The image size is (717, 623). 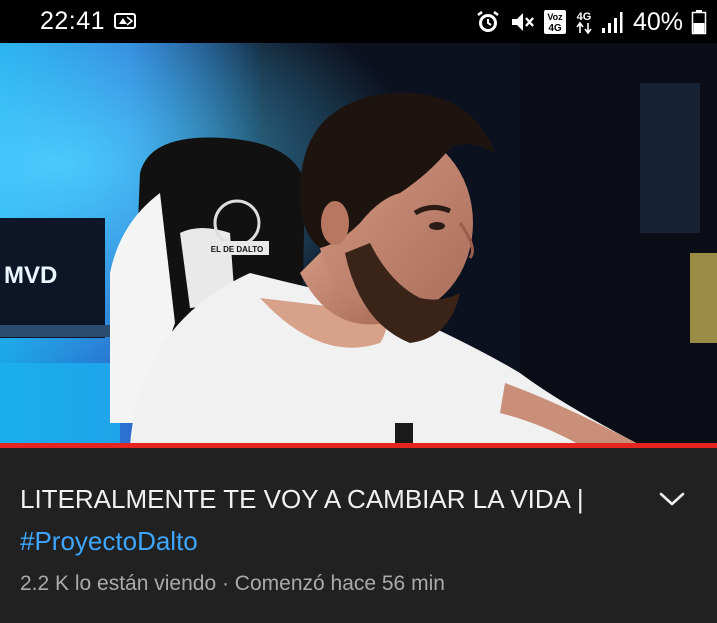 What do you see at coordinates (237, 249) in the screenshot?
I see `chair-watermark: EL DE DALTO` at bounding box center [237, 249].